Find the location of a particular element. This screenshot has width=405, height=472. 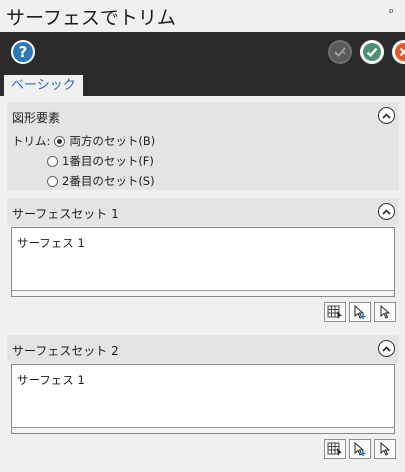

window-title: サーフェスでトリム is located at coordinates (91, 18).